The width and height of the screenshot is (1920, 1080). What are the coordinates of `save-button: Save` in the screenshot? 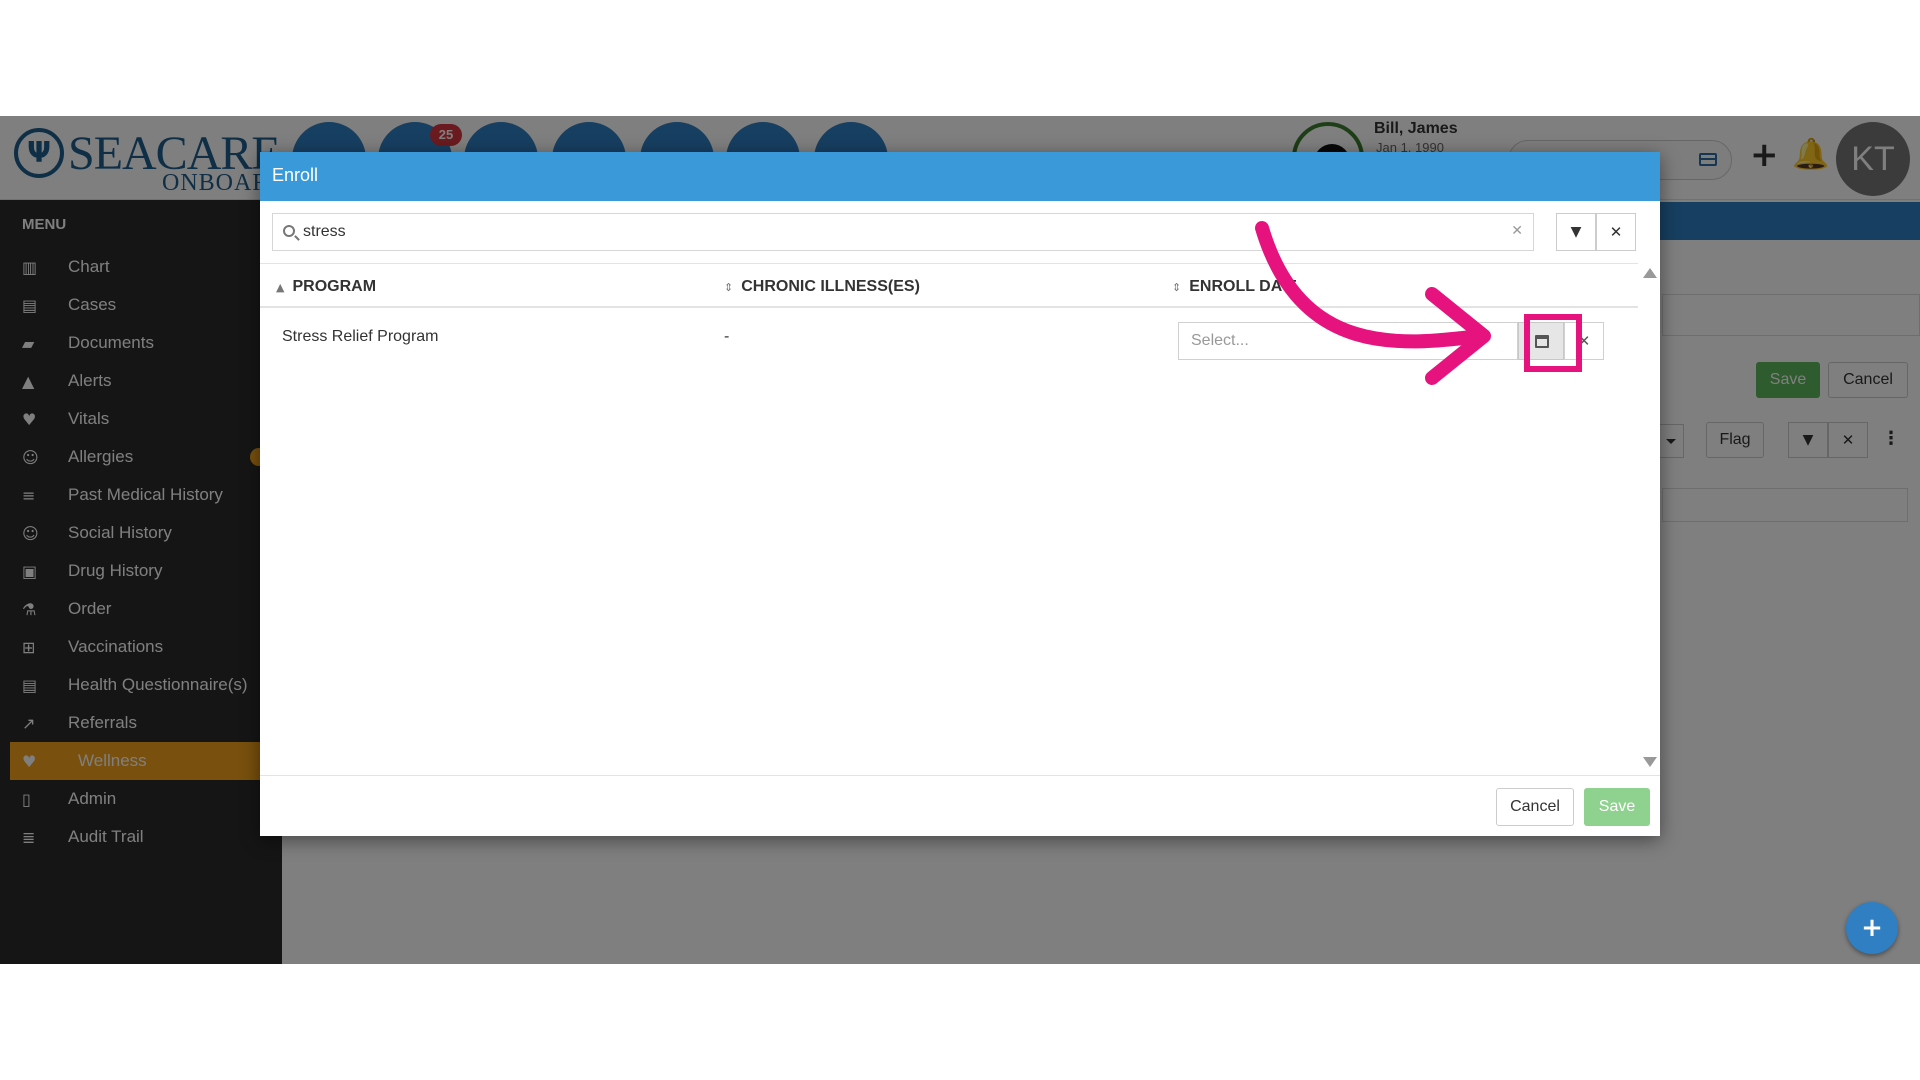 It's located at (1617, 807).